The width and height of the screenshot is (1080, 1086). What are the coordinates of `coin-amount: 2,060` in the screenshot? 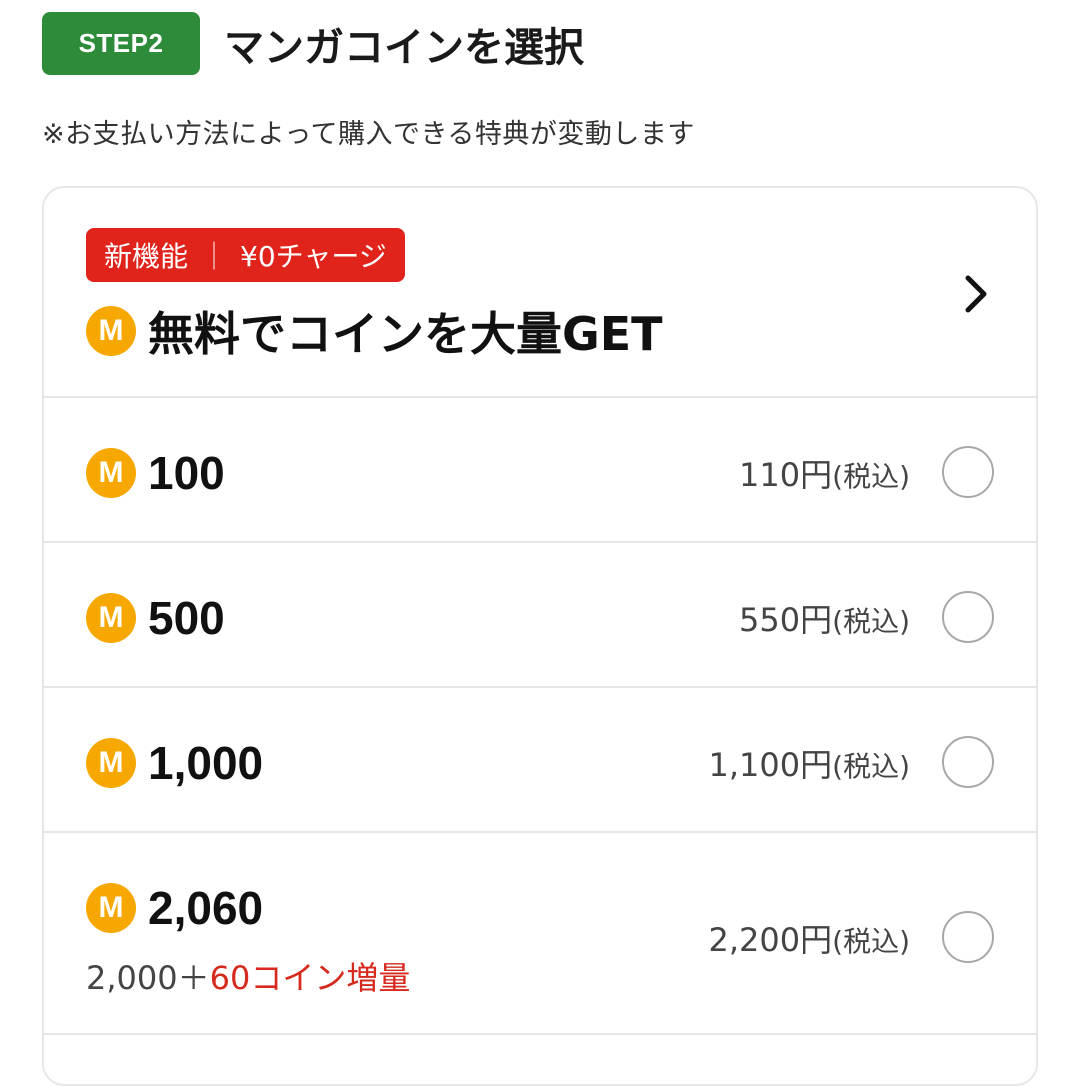 It's located at (206, 908).